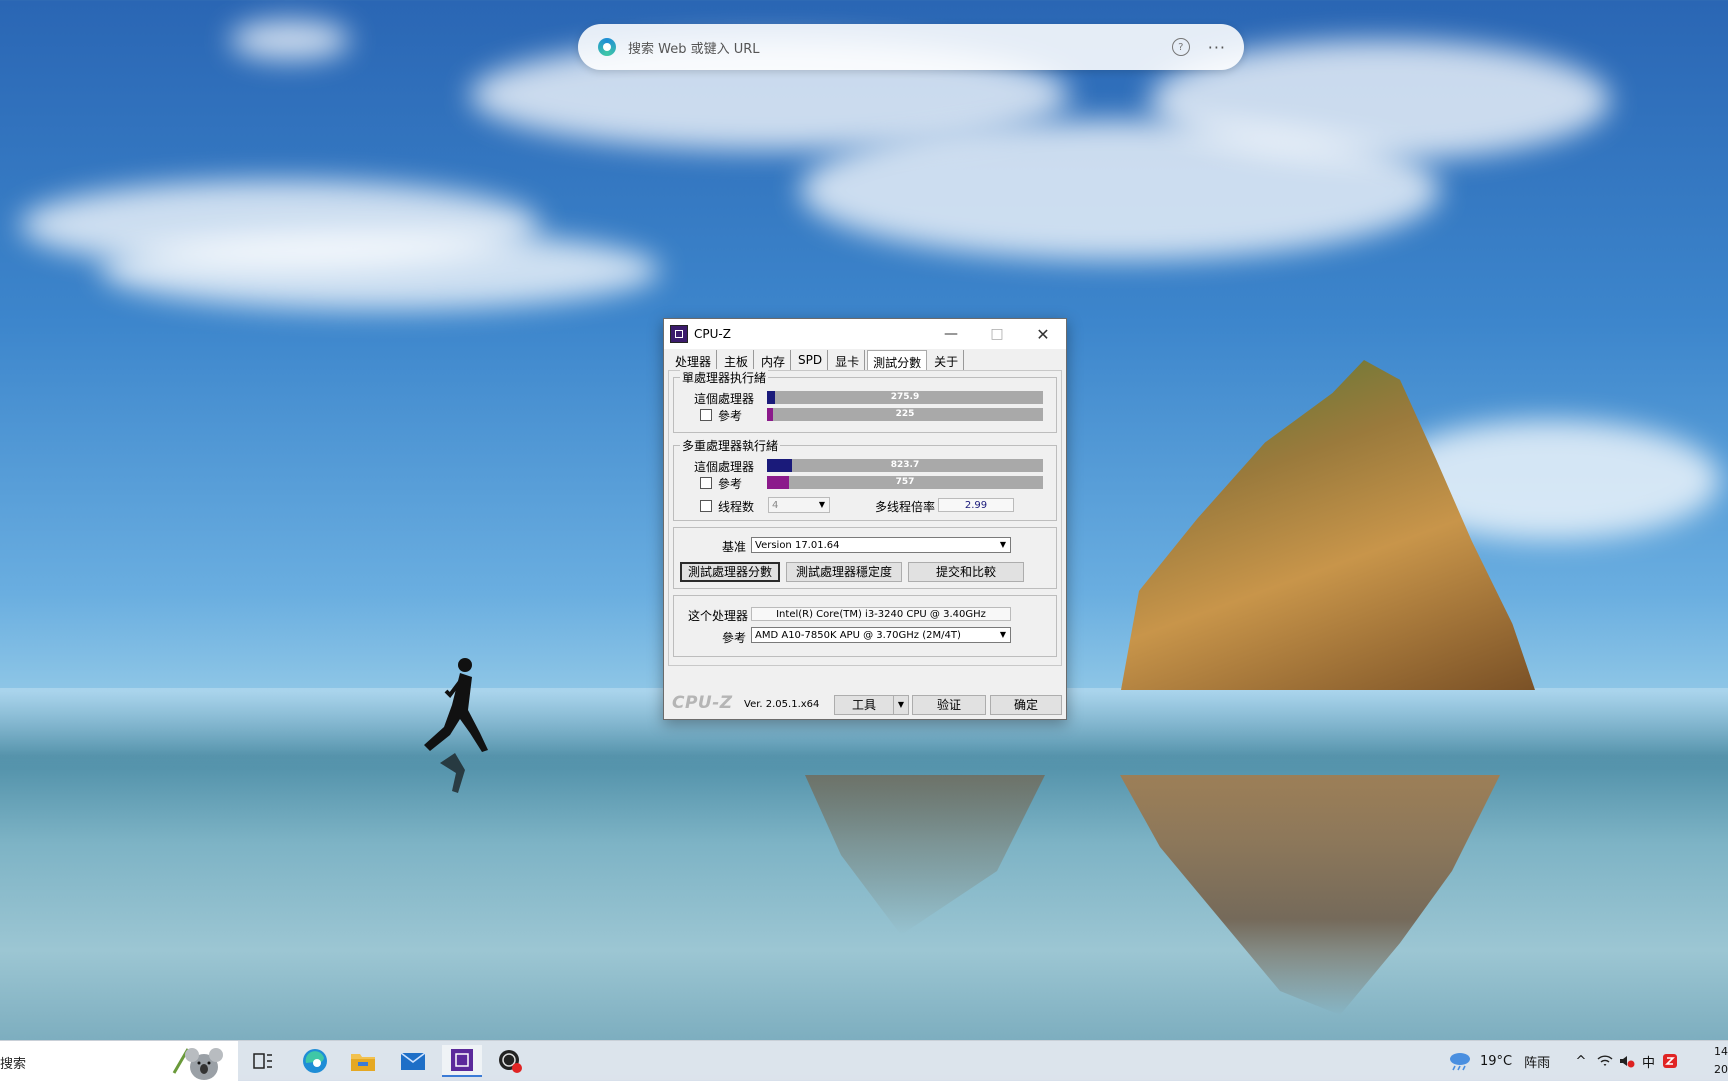 The image size is (1728, 1081). What do you see at coordinates (881, 614) in the screenshot?
I see `this-cpu-name: Intel(R) Core(TM) i3-3240 CPU @ 3.40GHz` at bounding box center [881, 614].